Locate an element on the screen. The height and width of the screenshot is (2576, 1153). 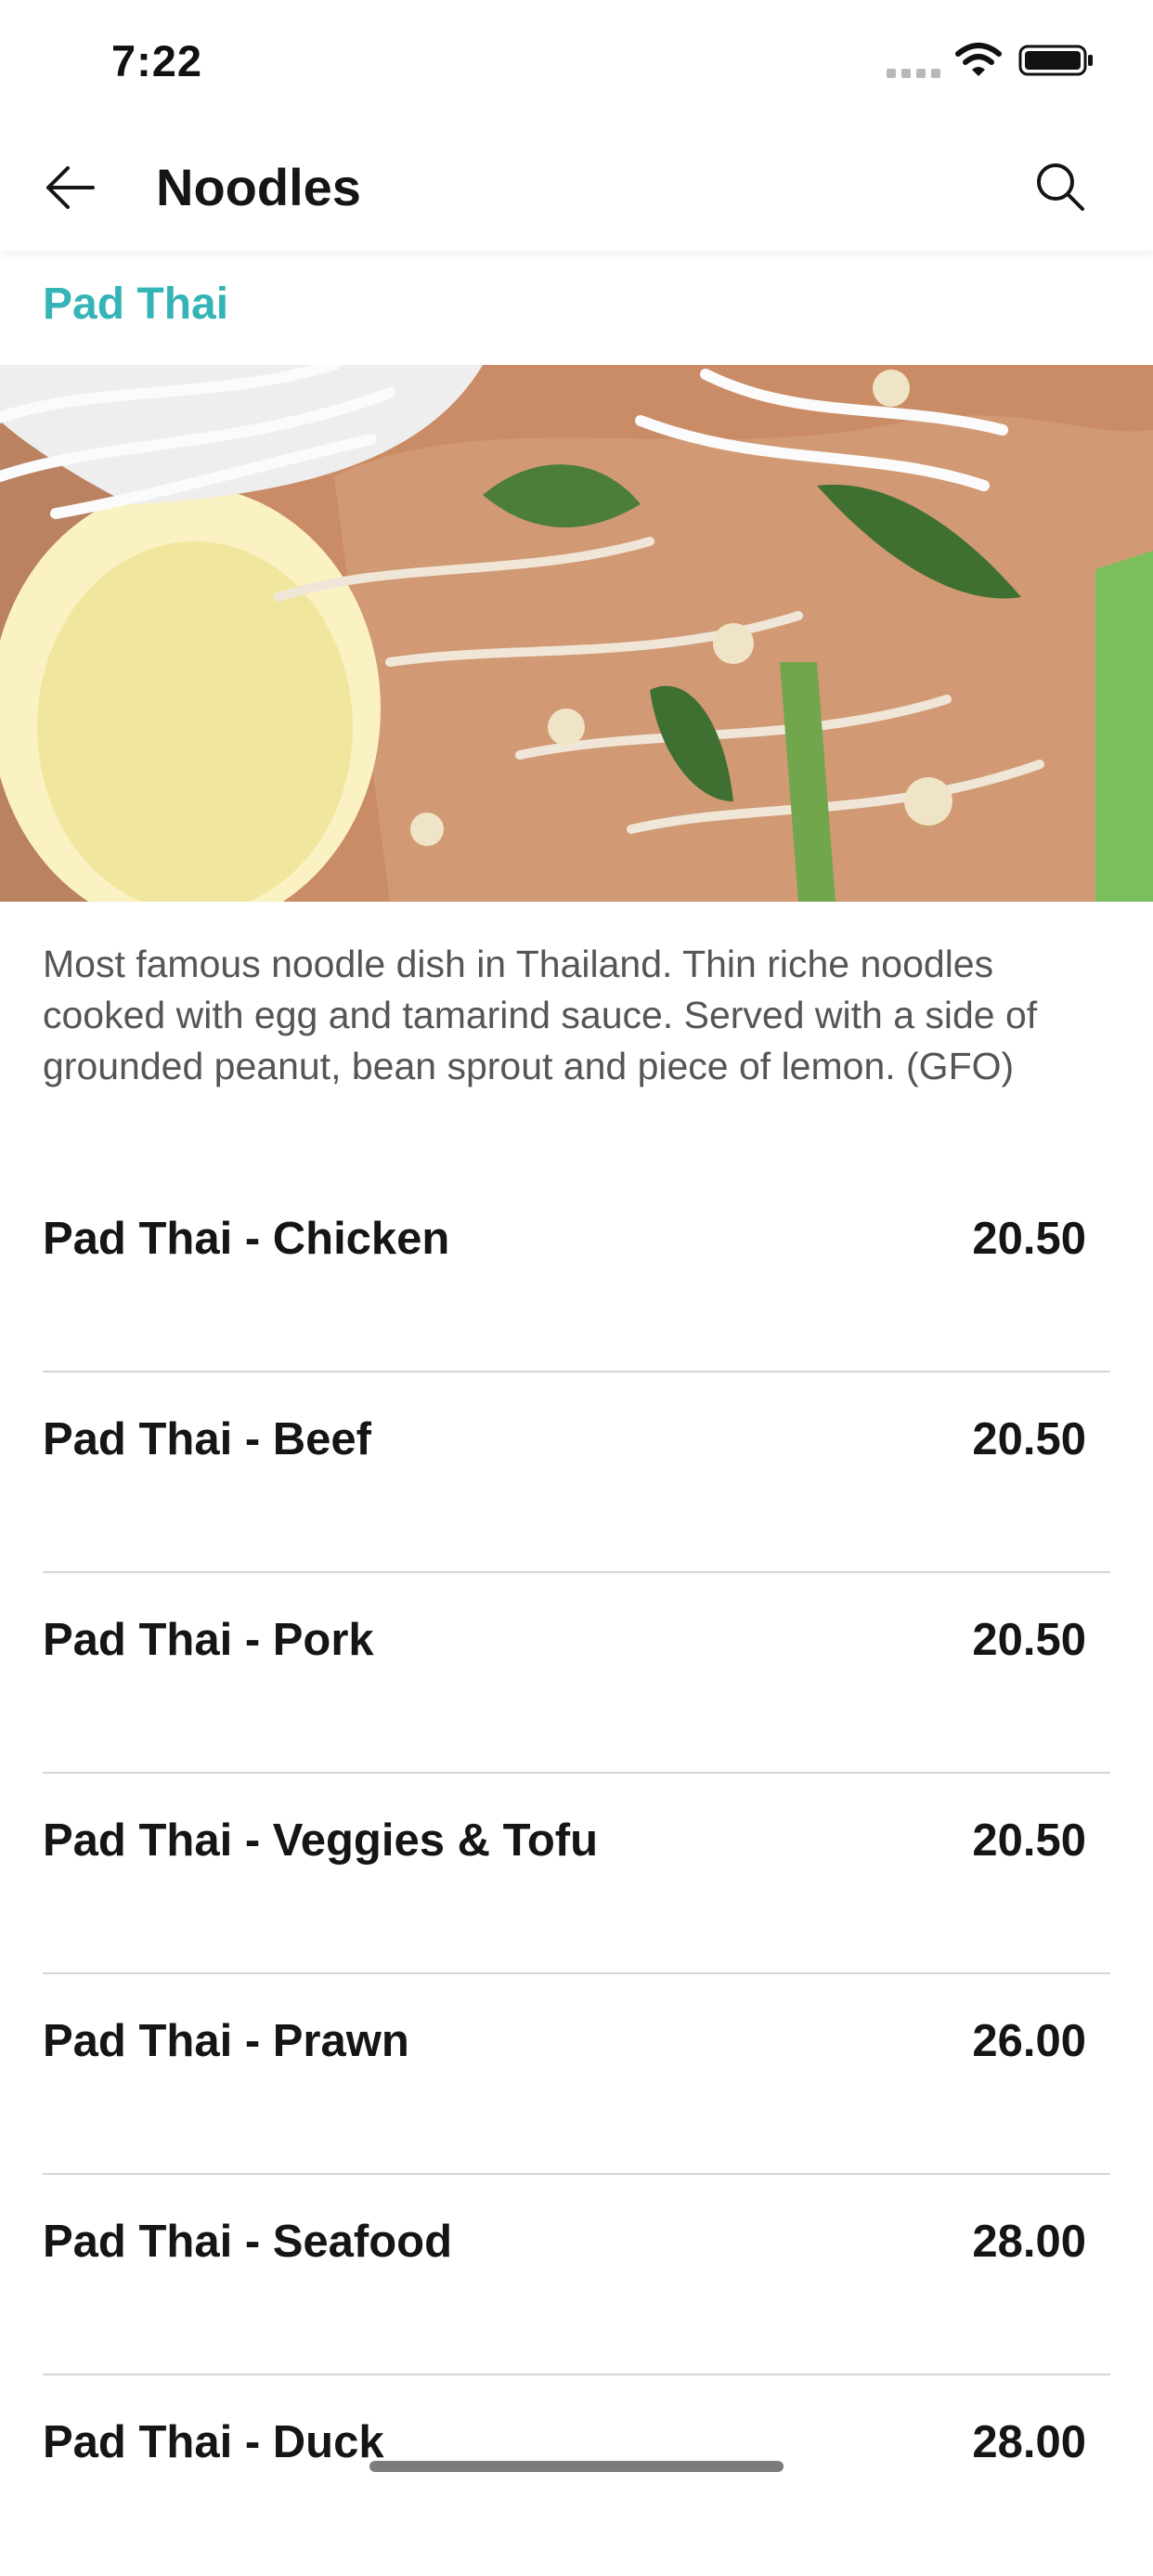
back-arrow-icon is located at coordinates (69, 188).